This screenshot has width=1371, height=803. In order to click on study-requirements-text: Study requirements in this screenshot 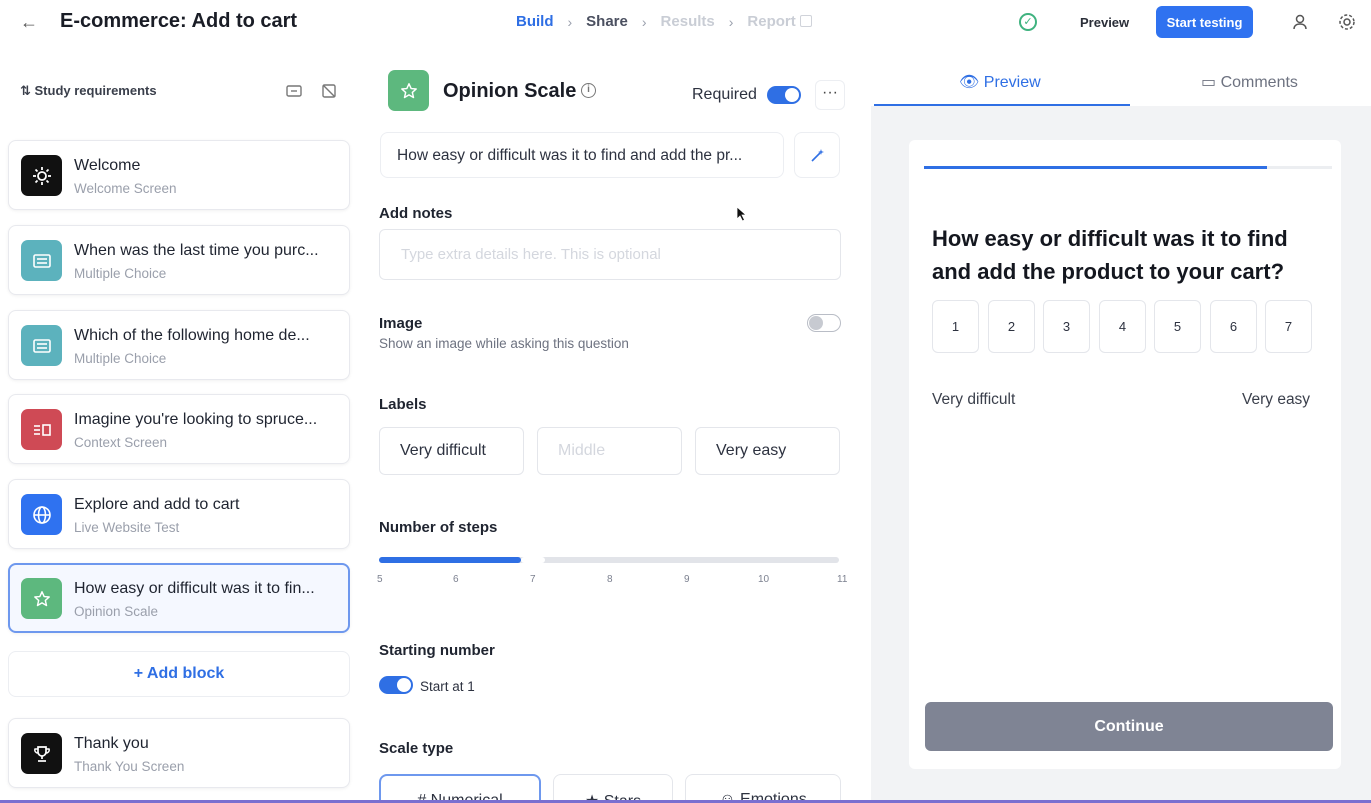, I will do `click(95, 90)`.